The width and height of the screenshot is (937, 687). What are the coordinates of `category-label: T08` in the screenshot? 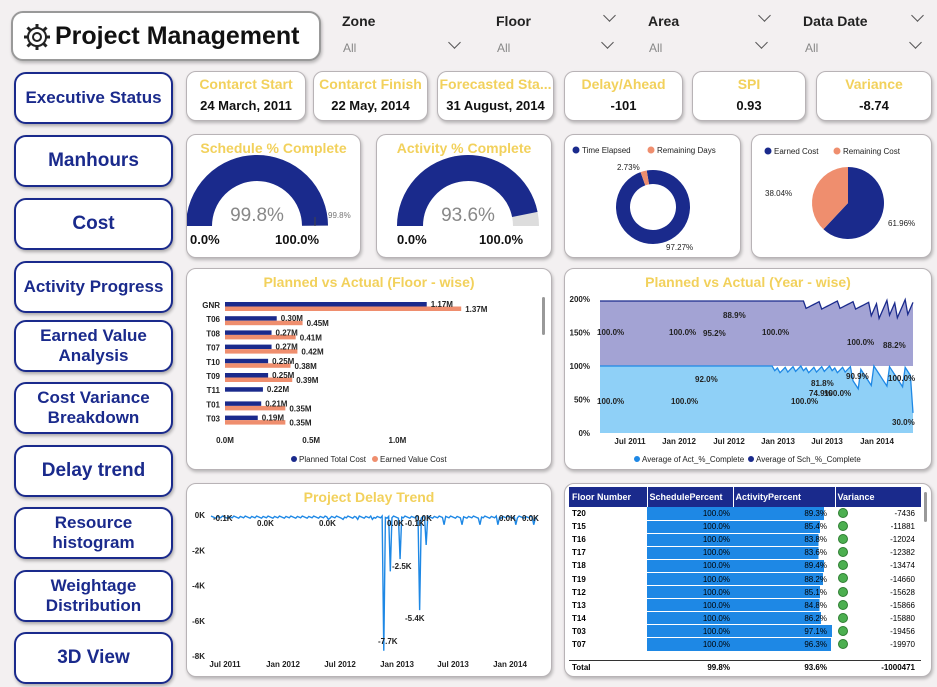 It's located at (213, 333).